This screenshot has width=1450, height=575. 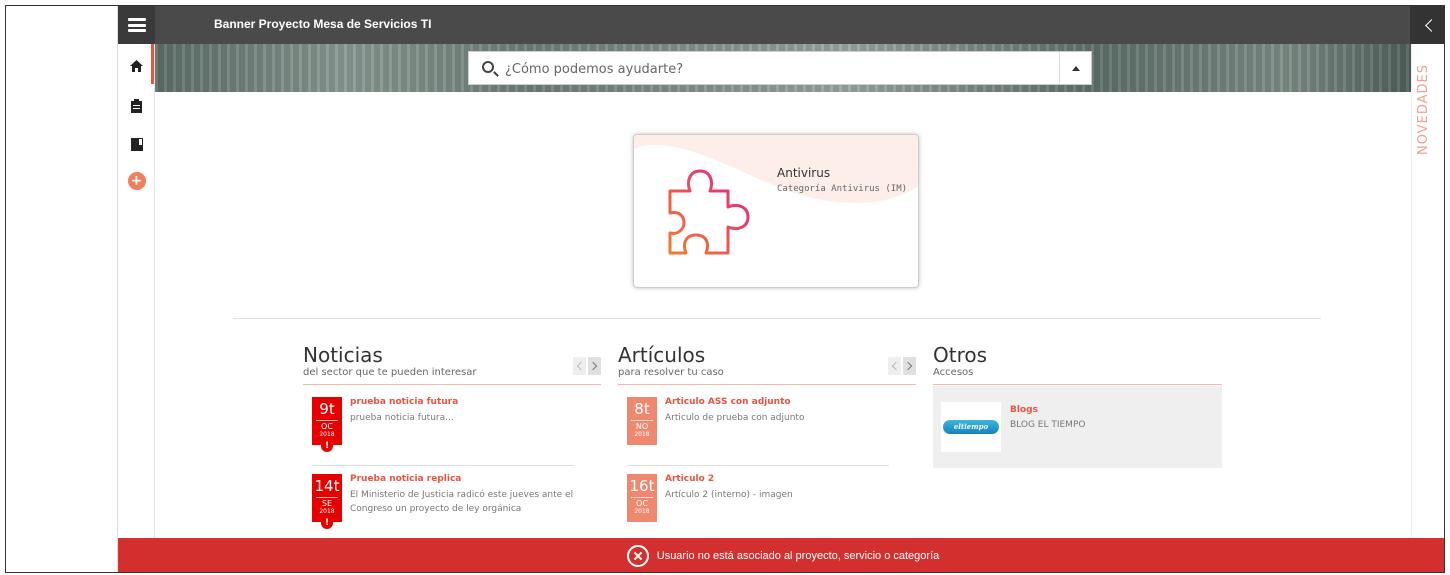 I want to click on plus-icon: +, so click(x=136, y=181).